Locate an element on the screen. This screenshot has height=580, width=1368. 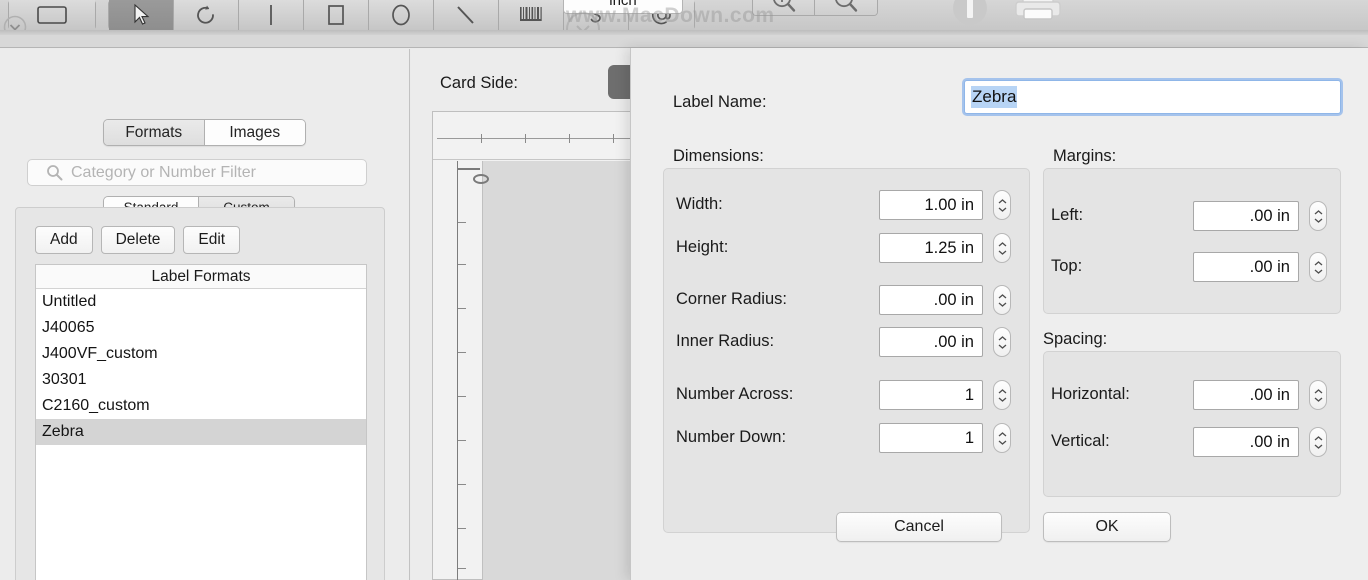
rotate-arrow-icon is located at coordinates (205, 14).